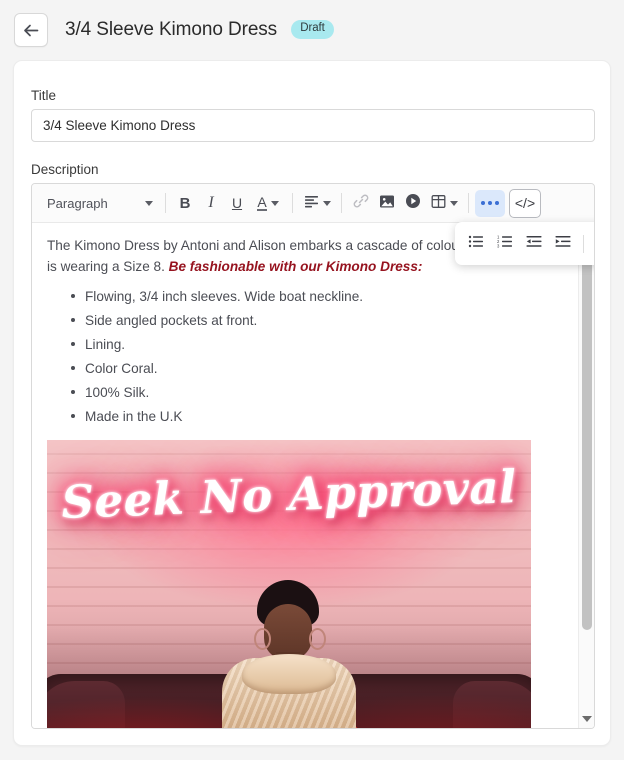 The width and height of the screenshot is (624, 760). I want to click on list-item: Side angled pockets at front., so click(317, 320).